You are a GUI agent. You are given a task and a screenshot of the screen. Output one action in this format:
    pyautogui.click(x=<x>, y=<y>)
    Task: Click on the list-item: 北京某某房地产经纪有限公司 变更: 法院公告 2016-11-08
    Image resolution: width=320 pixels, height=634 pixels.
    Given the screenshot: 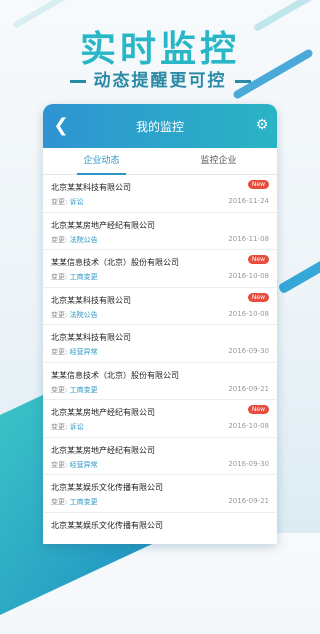 What is the action you would take?
    pyautogui.click(x=160, y=231)
    